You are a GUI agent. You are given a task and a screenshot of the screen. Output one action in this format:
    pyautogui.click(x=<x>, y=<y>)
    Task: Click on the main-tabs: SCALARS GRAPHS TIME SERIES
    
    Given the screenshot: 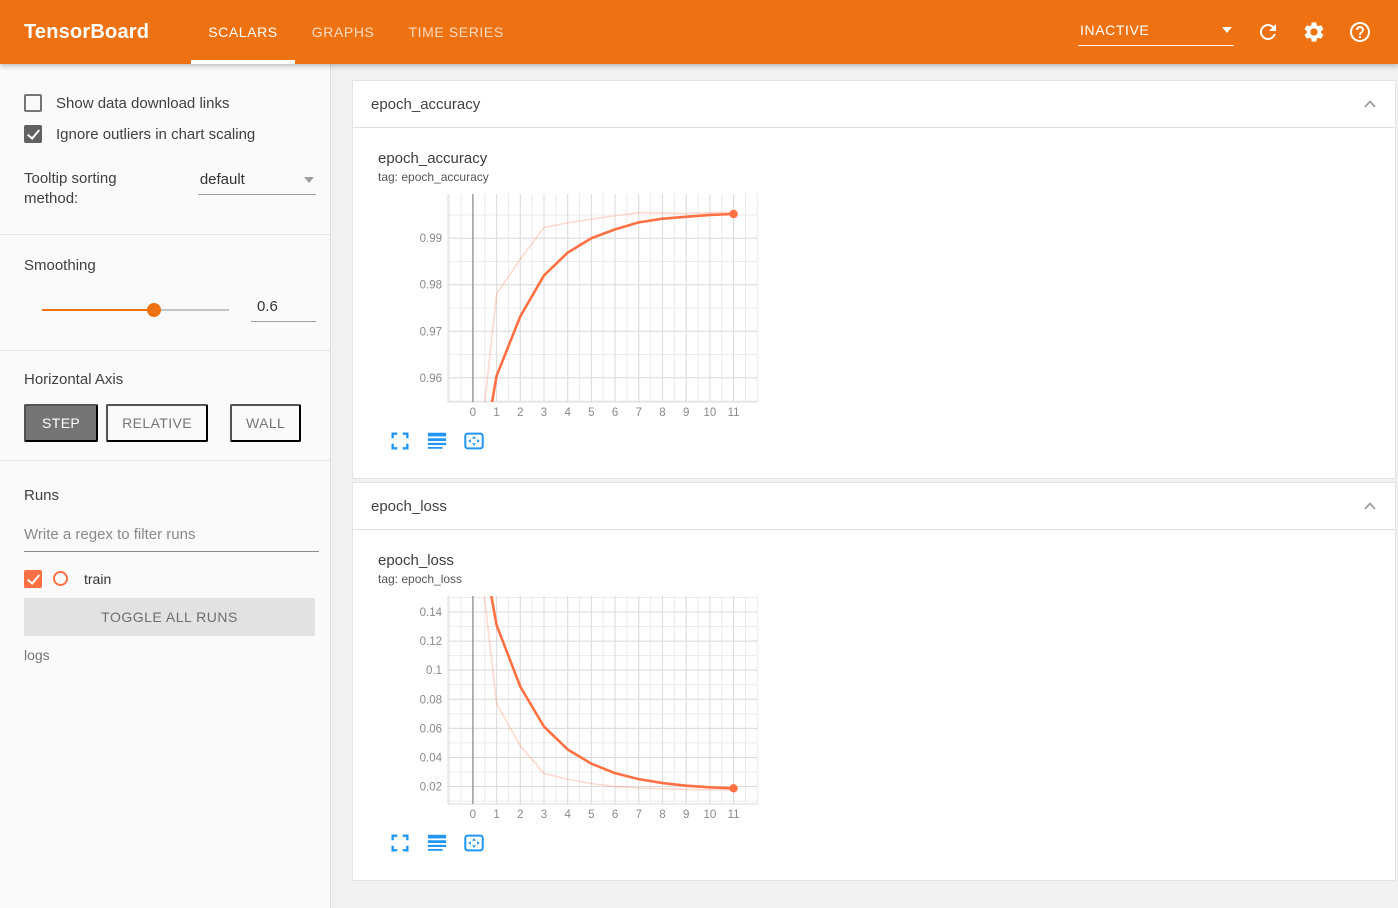 What is the action you would take?
    pyautogui.click(x=356, y=32)
    